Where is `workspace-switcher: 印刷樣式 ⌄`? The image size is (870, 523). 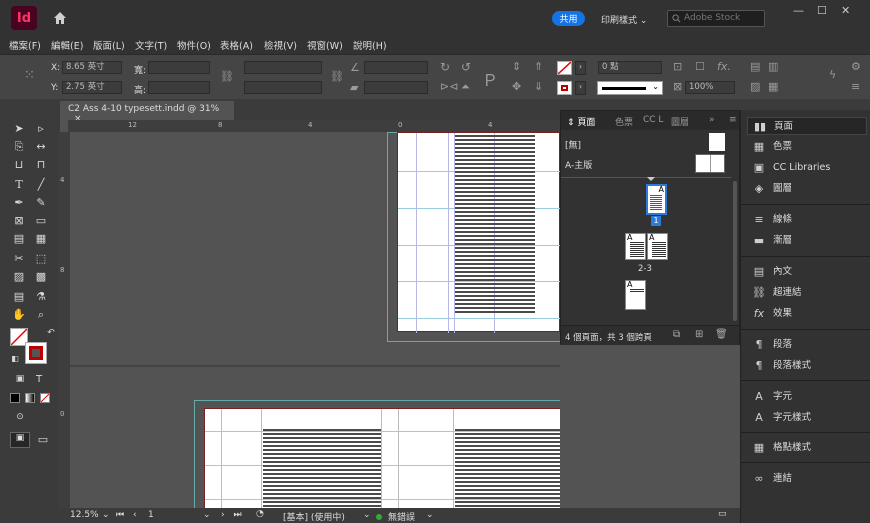 workspace-switcher: 印刷樣式 ⌄ is located at coordinates (624, 19).